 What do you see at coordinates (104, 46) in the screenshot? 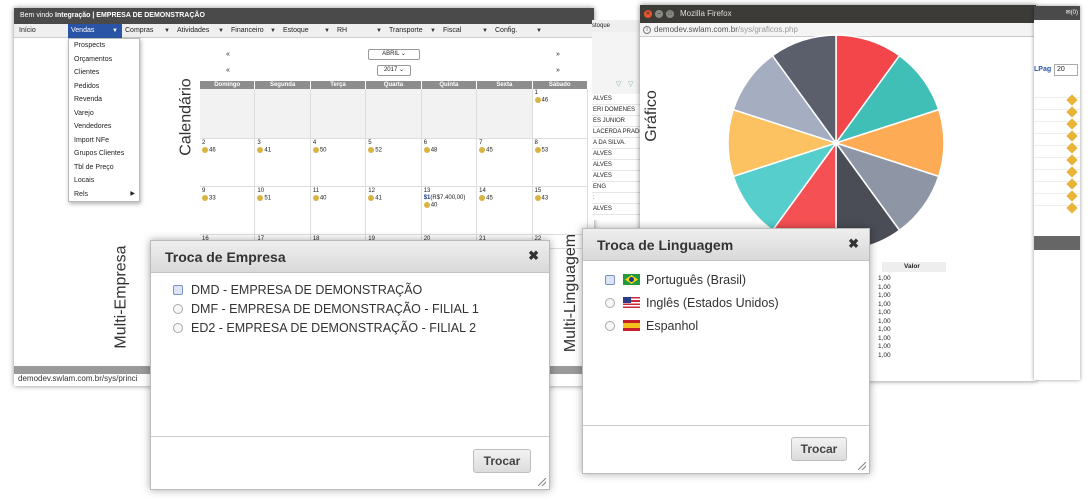
I see `dropdown-item-prospects: Prospects` at bounding box center [104, 46].